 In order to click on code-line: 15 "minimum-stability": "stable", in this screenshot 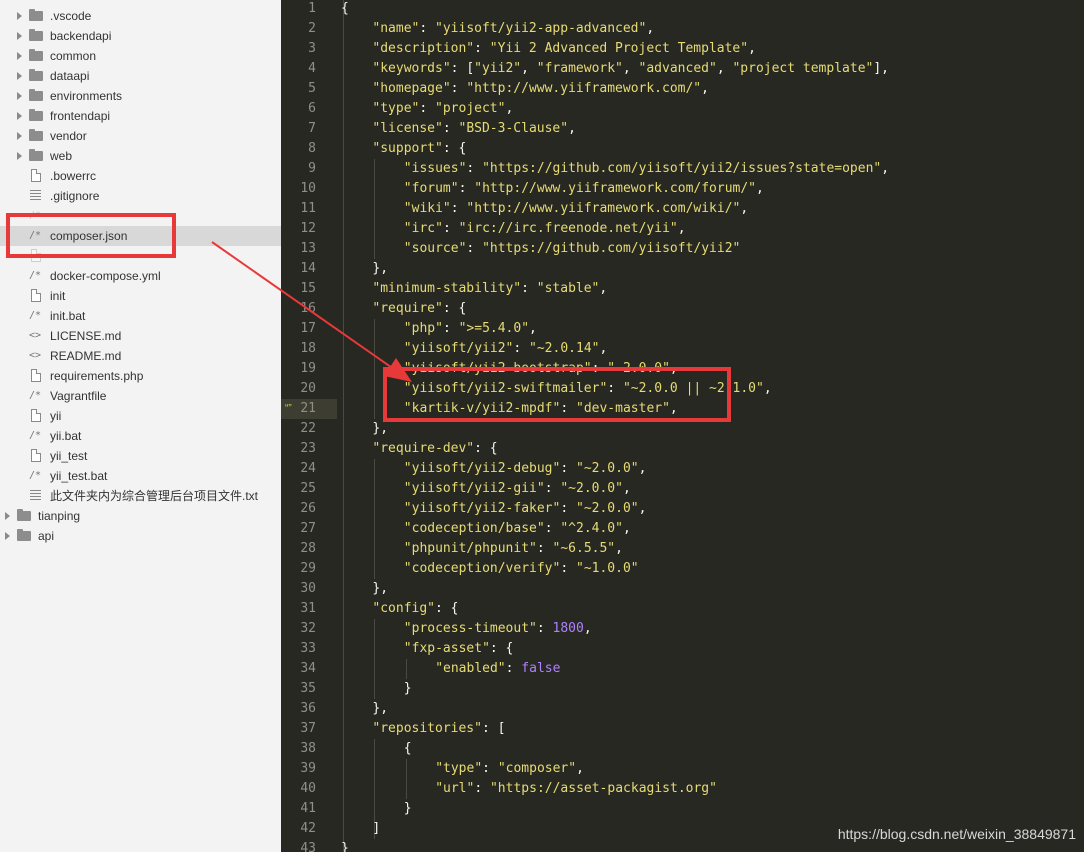, I will do `click(682, 289)`.